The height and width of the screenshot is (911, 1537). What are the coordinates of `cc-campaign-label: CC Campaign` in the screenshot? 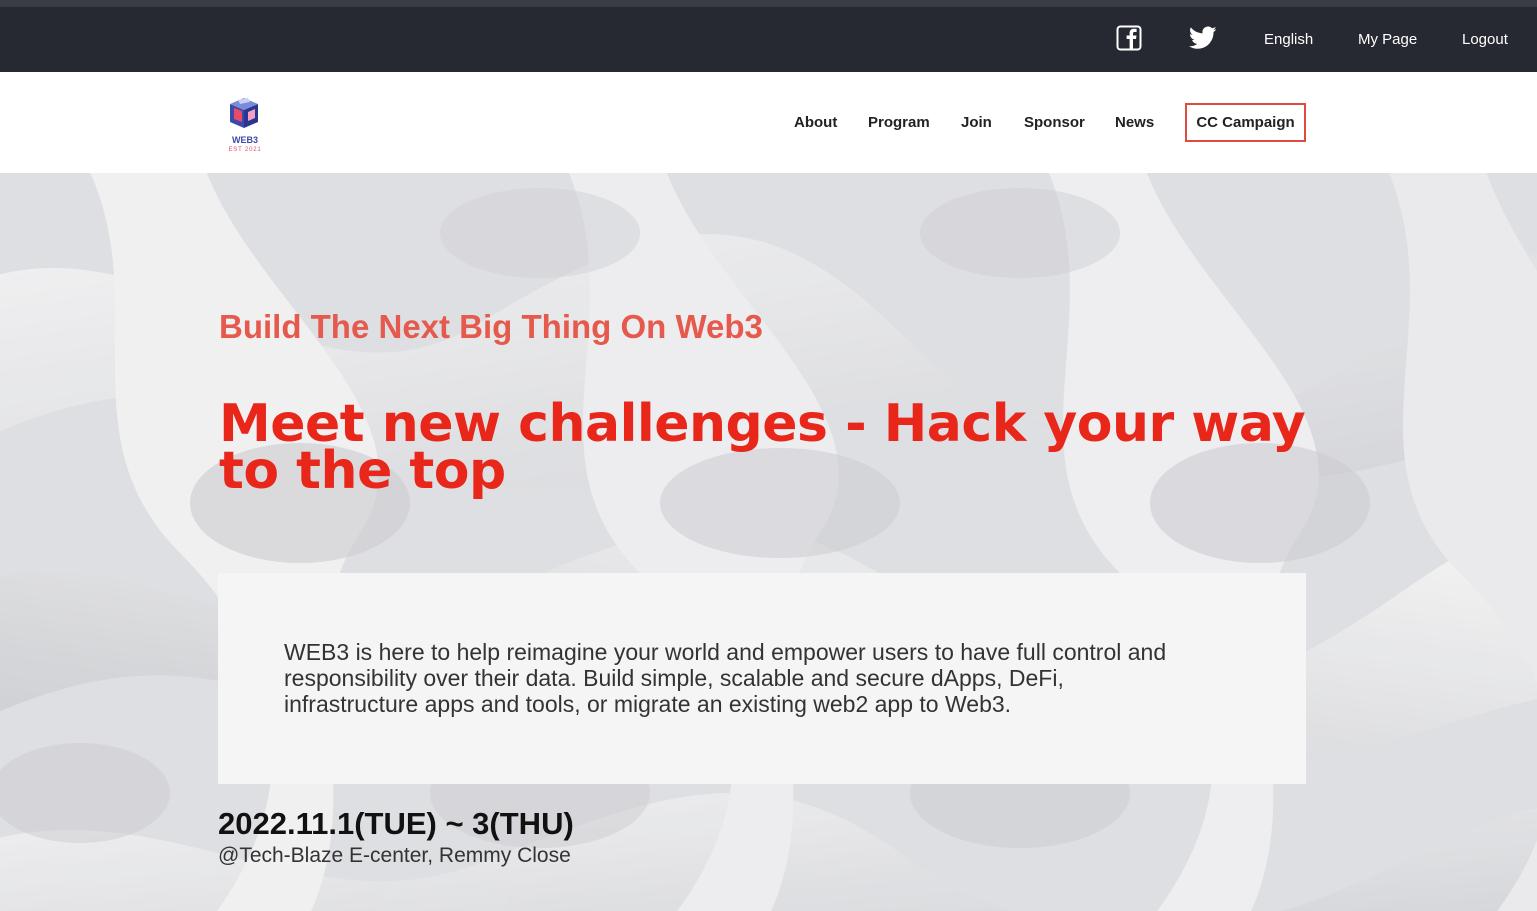 It's located at (1245, 122).